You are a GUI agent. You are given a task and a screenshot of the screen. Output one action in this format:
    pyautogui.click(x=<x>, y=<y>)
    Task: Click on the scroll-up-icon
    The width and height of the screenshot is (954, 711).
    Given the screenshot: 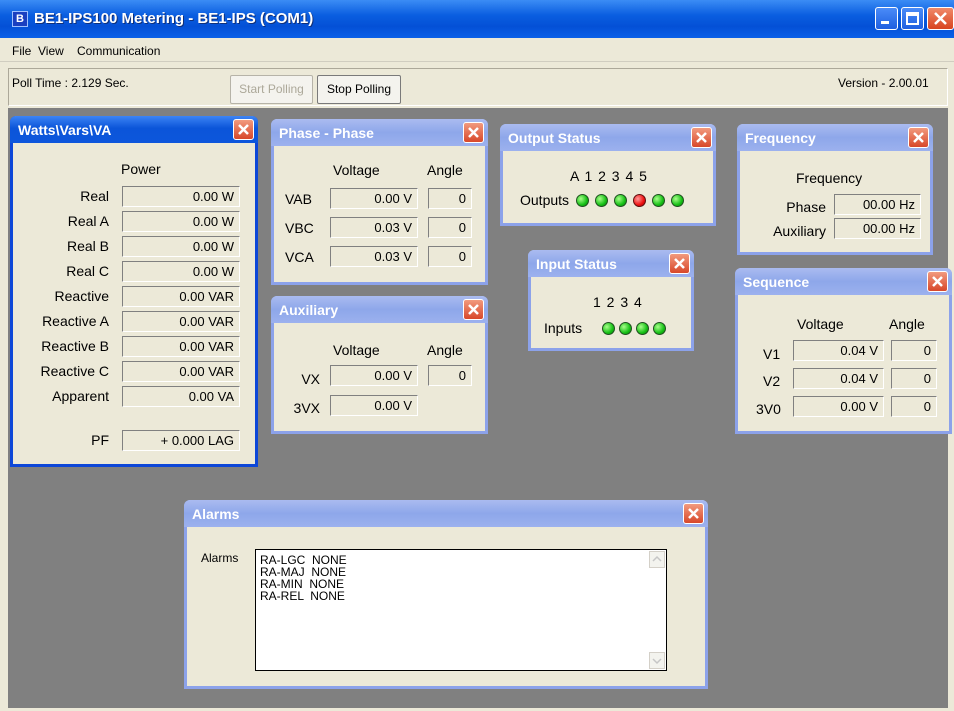 What is the action you would take?
    pyautogui.click(x=657, y=558)
    